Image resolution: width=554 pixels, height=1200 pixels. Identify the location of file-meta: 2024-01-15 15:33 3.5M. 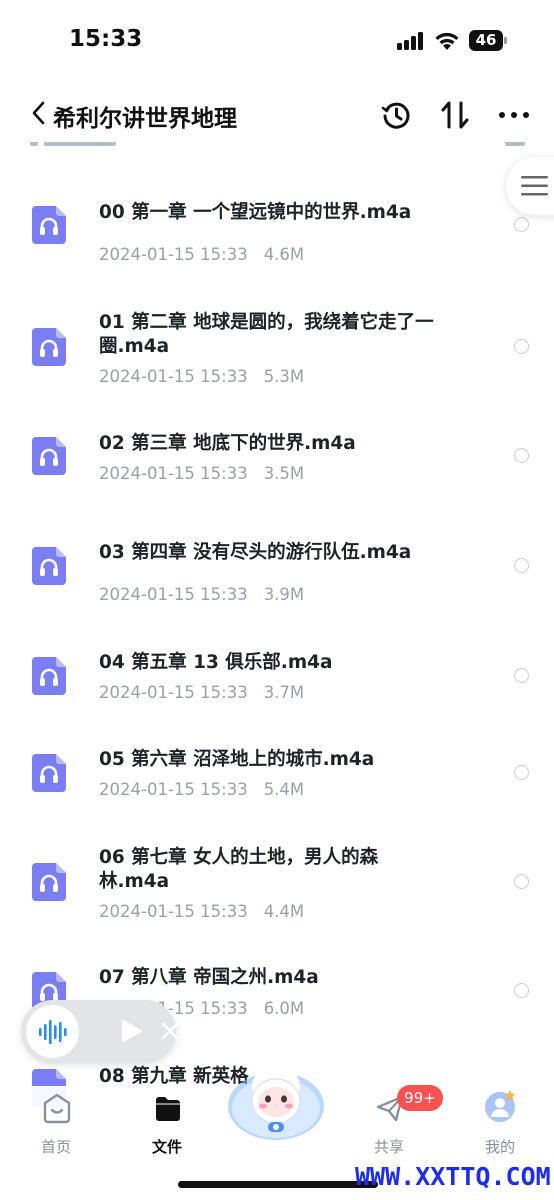
(201, 473).